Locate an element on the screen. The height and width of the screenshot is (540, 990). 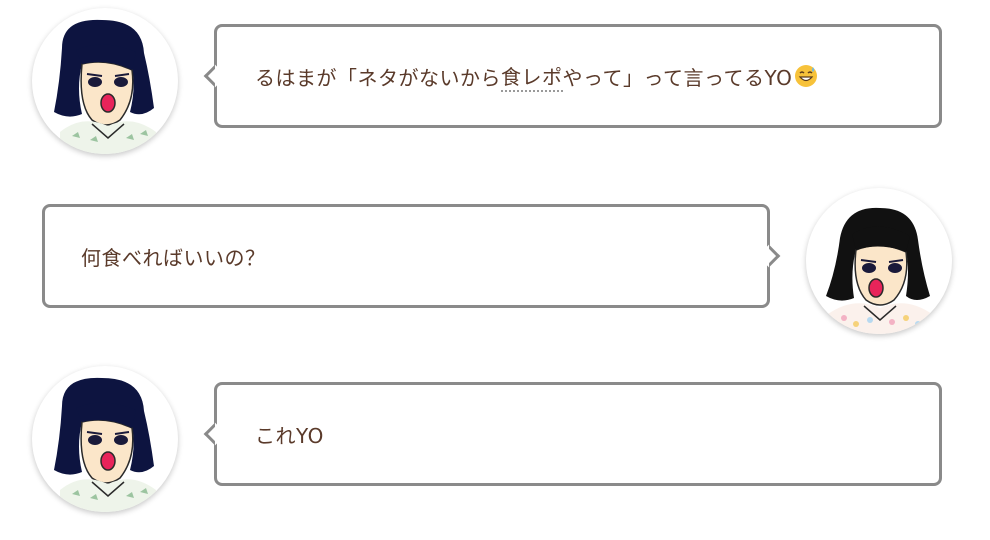
message-bubble: これYO is located at coordinates (572, 434).